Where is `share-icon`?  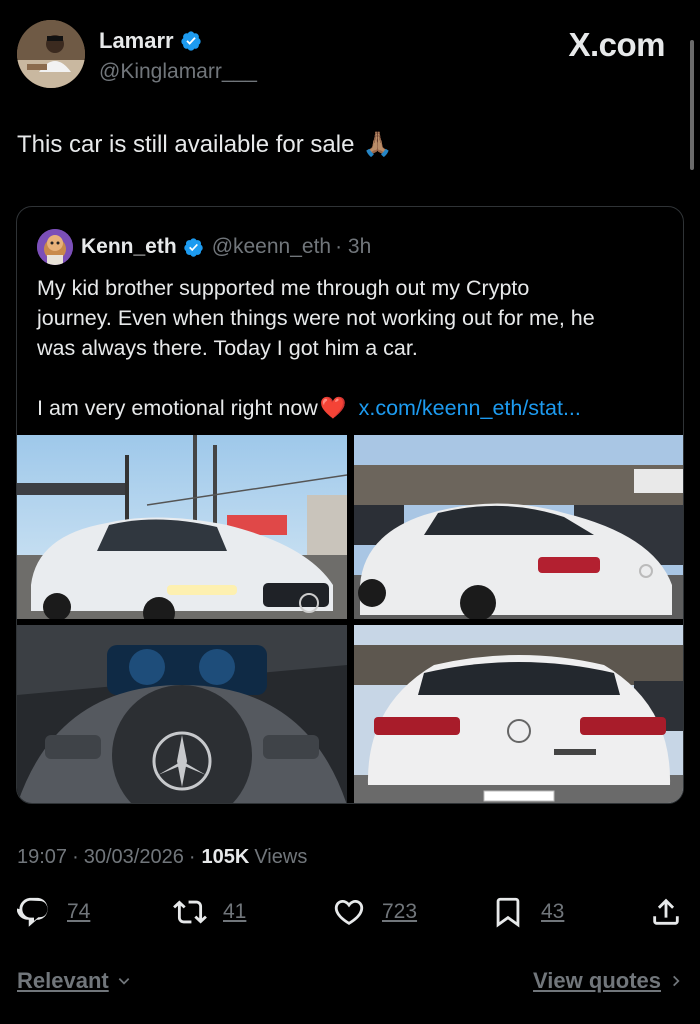 share-icon is located at coordinates (666, 911).